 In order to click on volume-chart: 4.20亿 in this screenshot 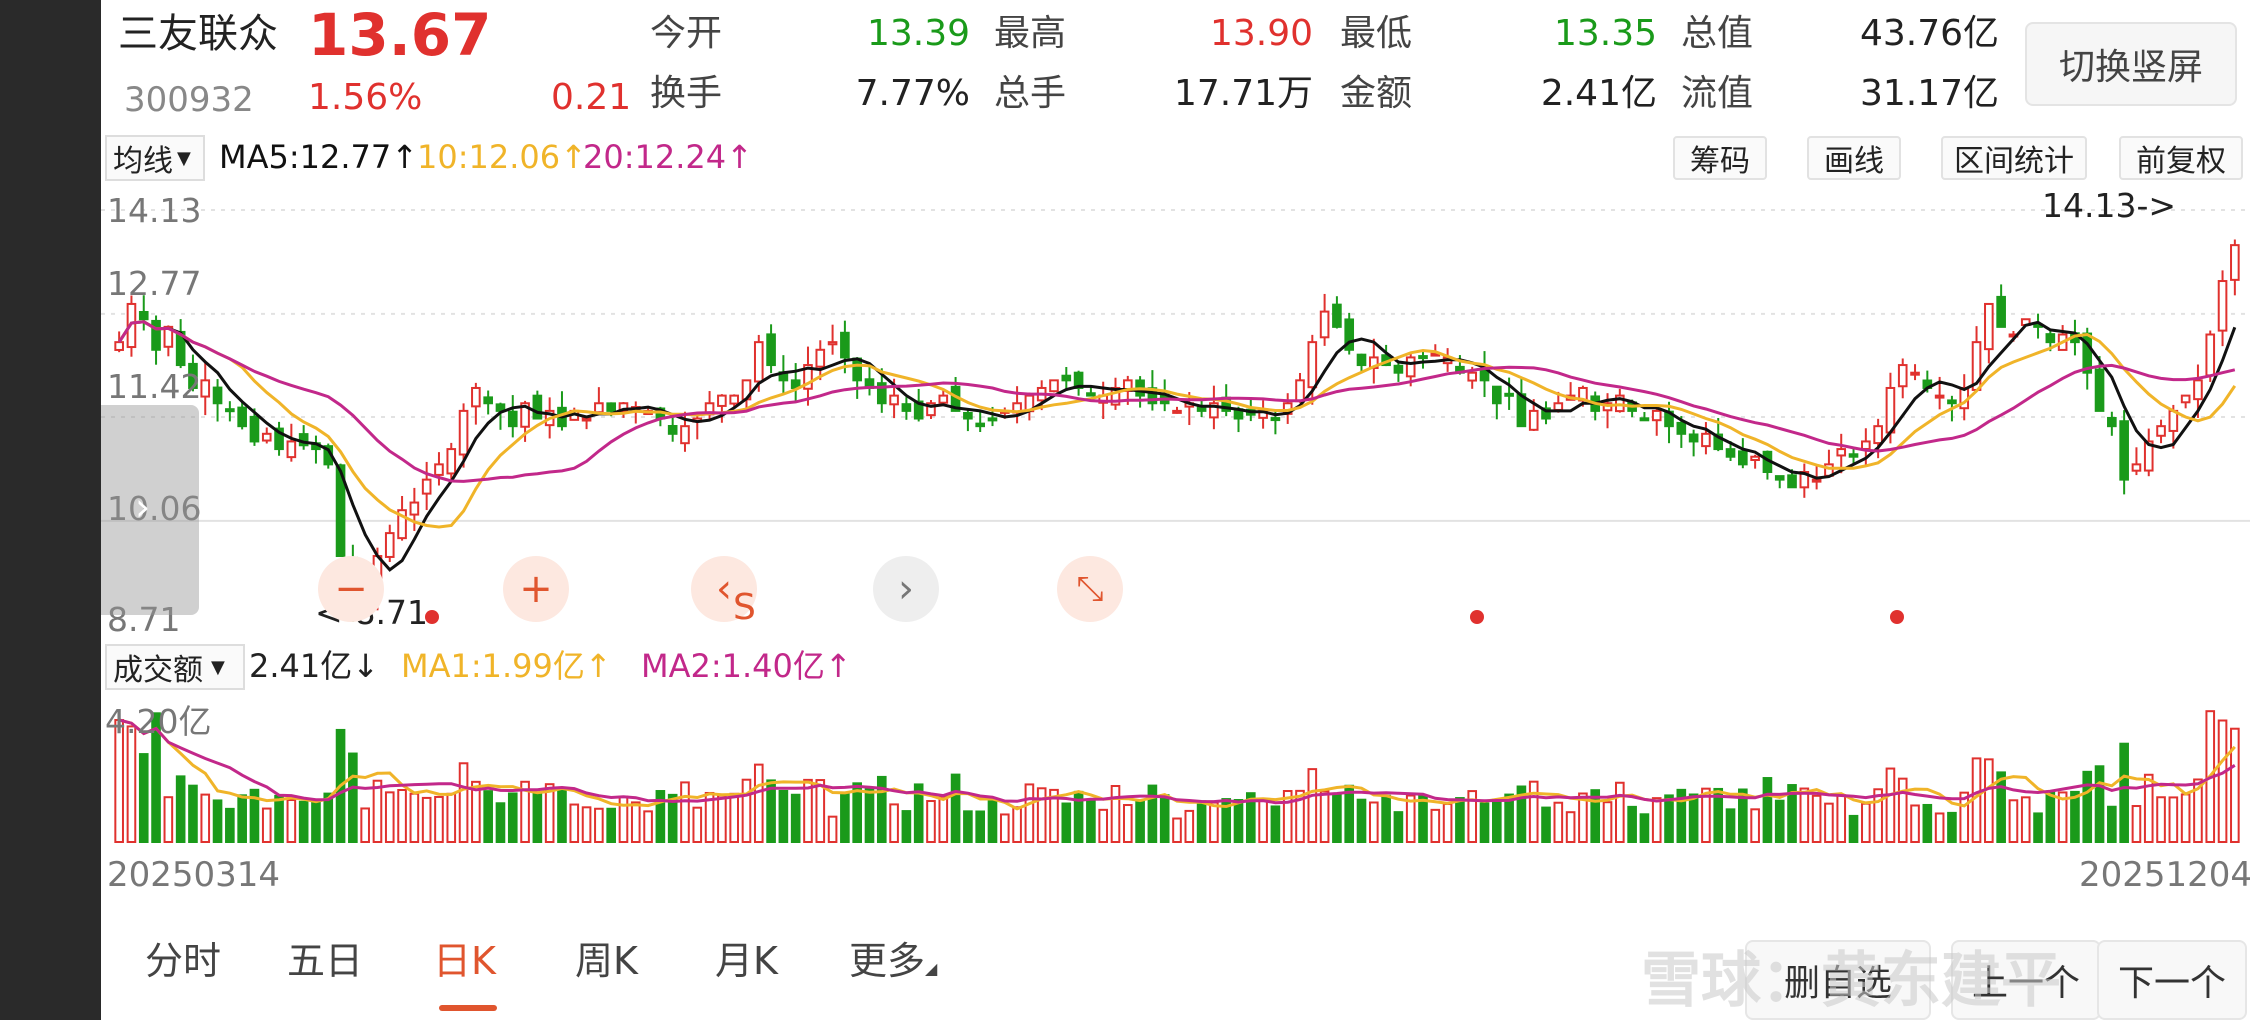, I will do `click(1175, 770)`.